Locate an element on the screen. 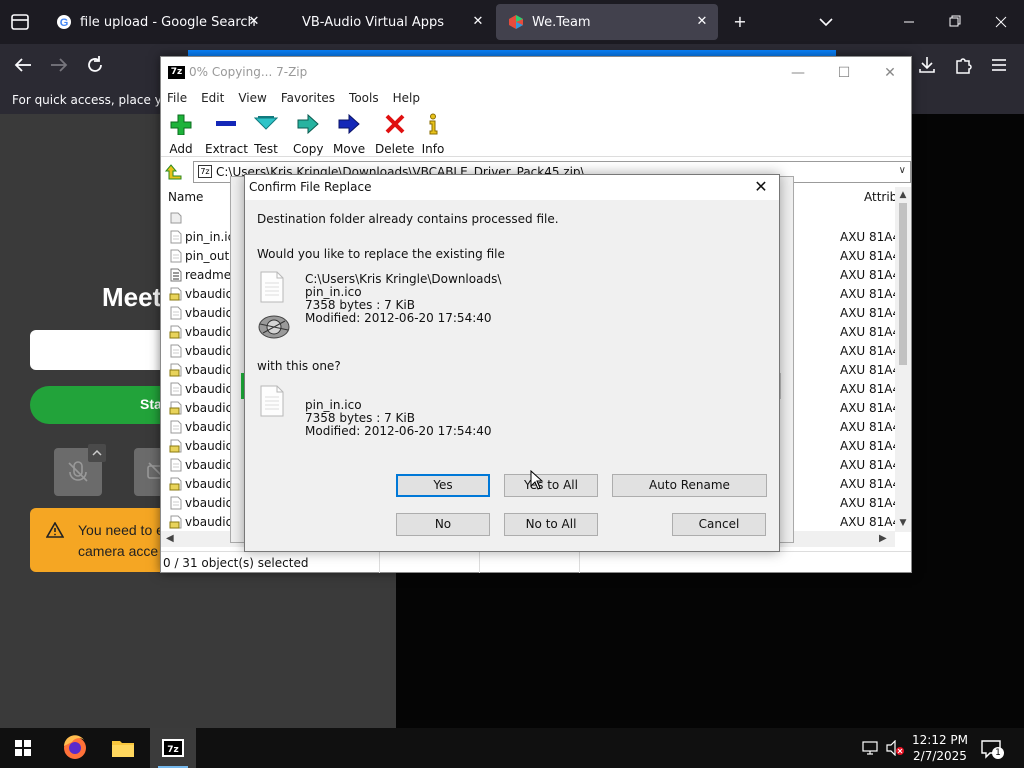 The width and height of the screenshot is (1024, 768). up-folder-icon is located at coordinates (173, 172).